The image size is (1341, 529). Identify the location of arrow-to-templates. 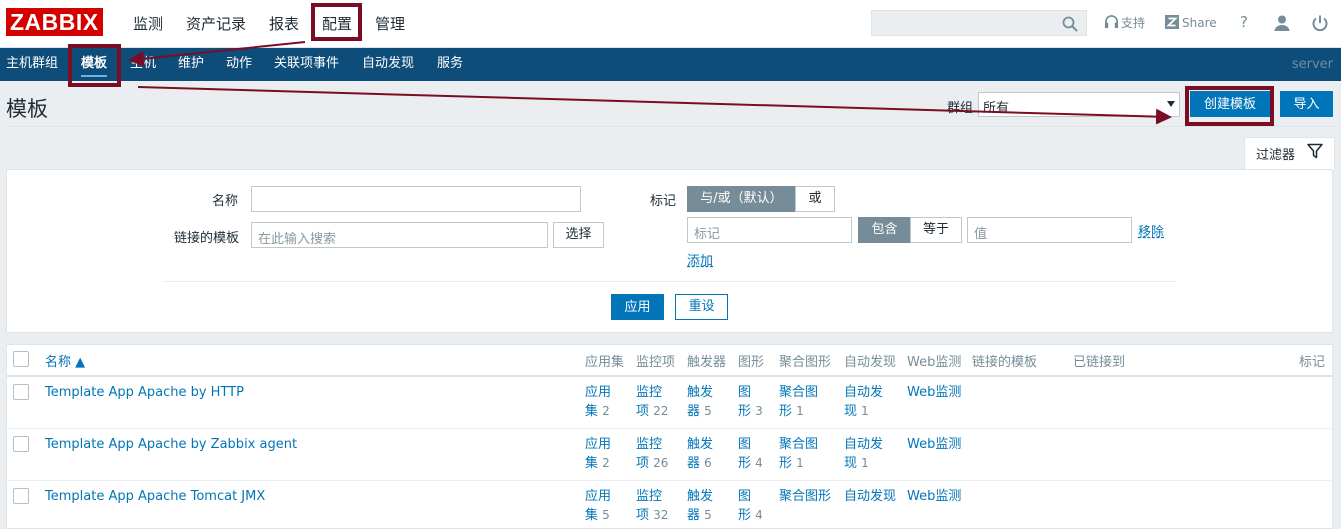
(217, 54).